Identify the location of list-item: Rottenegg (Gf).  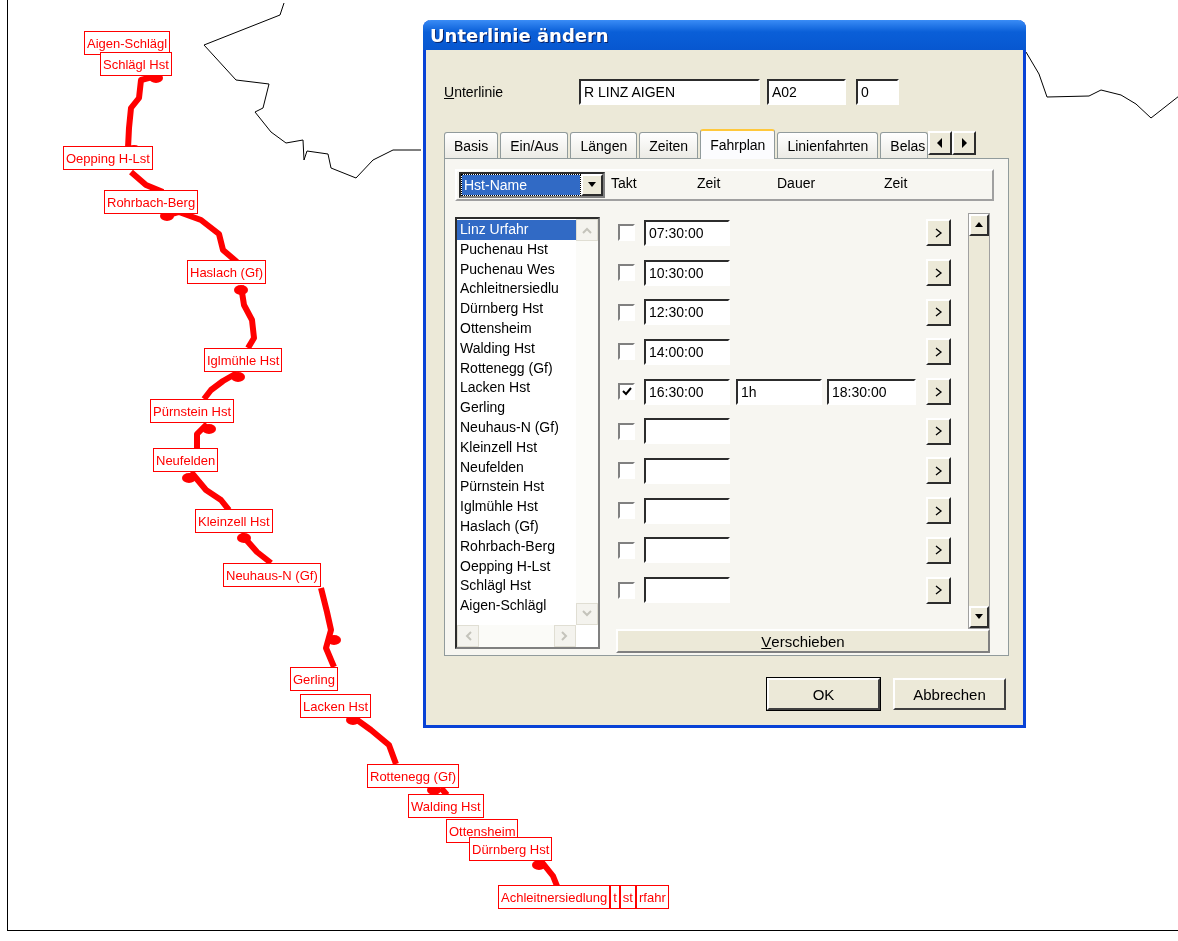
(516, 368).